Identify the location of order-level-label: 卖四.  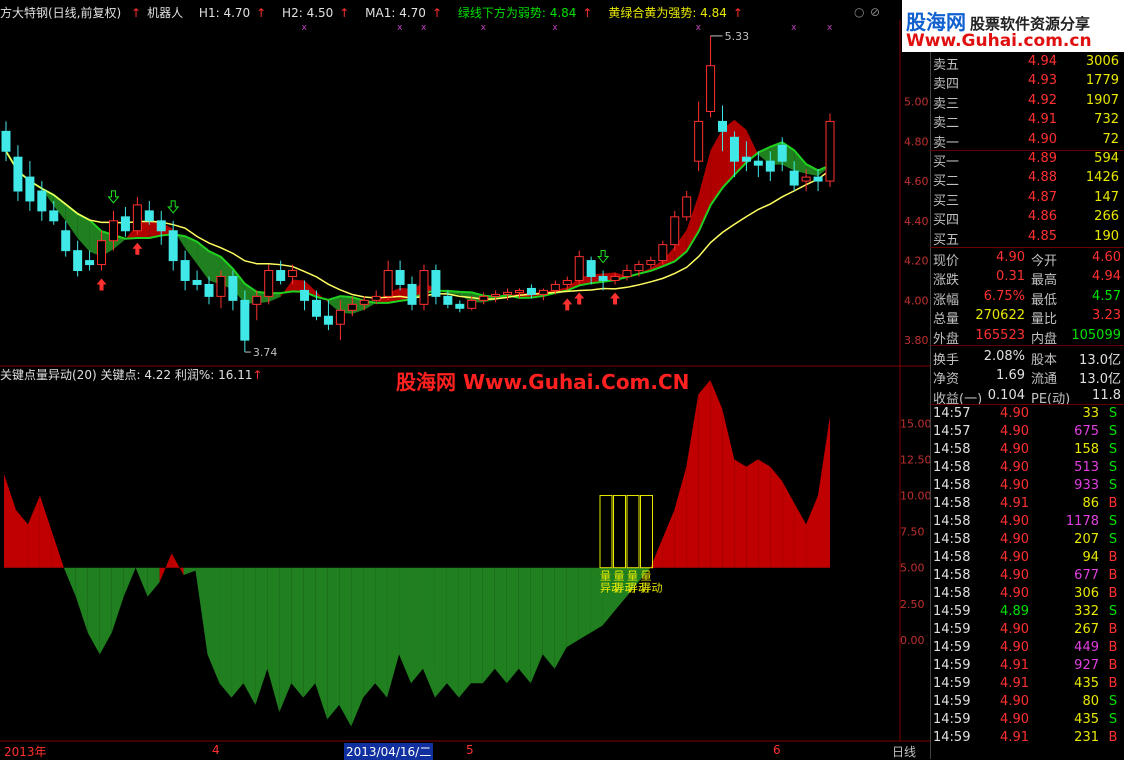
(946, 85).